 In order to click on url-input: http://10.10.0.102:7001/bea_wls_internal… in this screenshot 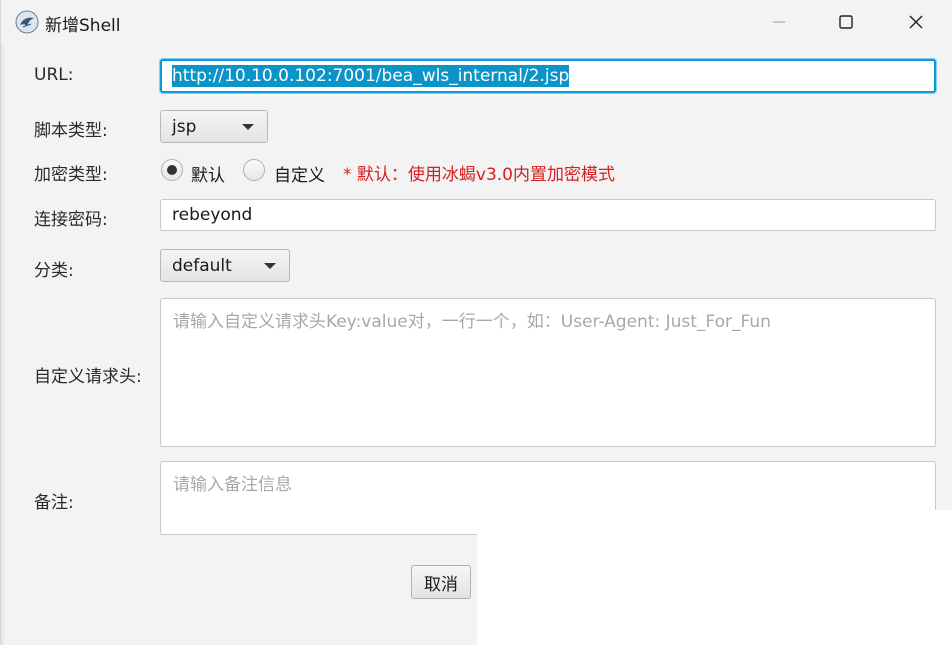, I will do `click(548, 76)`.